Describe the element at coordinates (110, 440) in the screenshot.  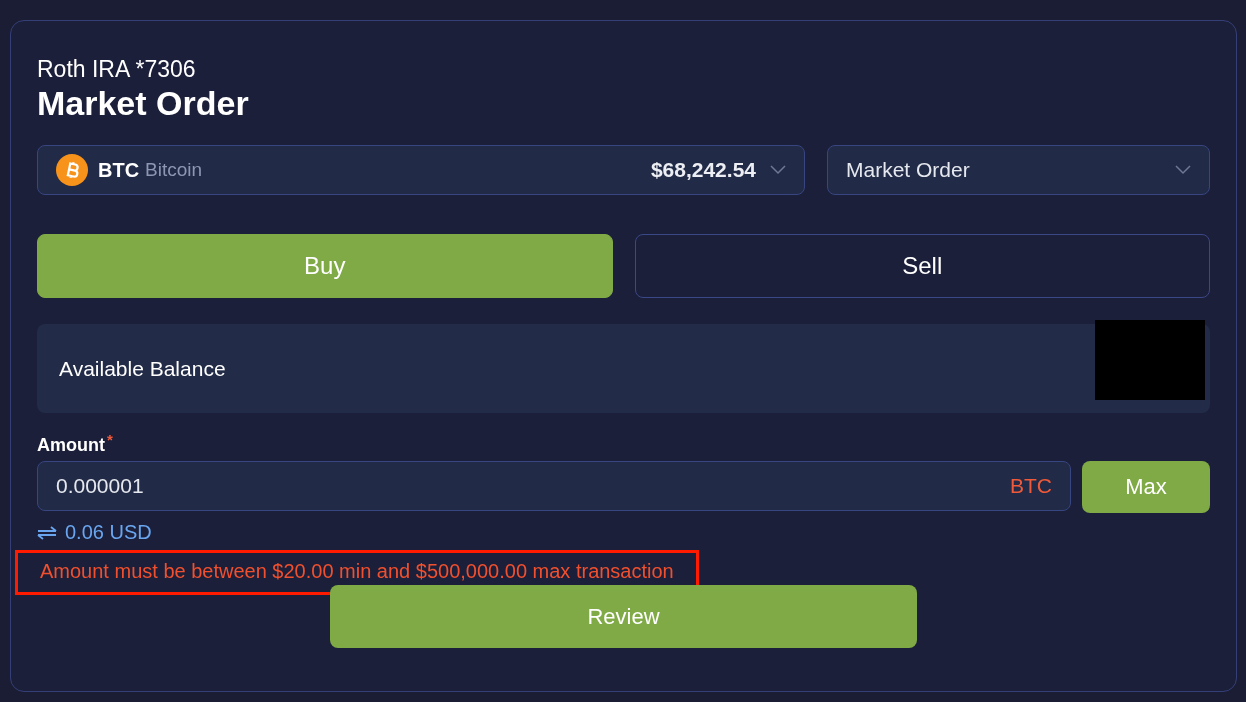
I see `required-mark: *` at that location.